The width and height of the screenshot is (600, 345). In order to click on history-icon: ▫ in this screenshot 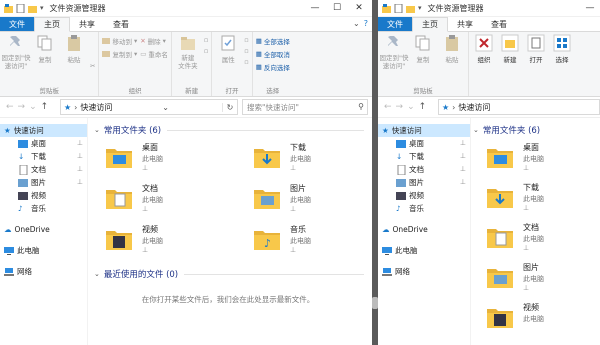, I will do `click(246, 62)`.